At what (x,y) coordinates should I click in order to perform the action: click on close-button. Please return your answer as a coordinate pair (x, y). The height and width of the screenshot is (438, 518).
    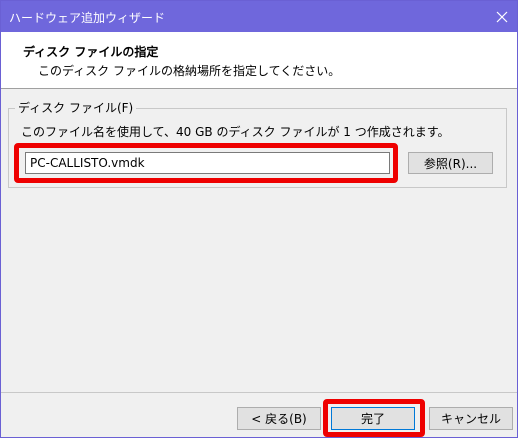
    Looking at the image, I should click on (502, 16).